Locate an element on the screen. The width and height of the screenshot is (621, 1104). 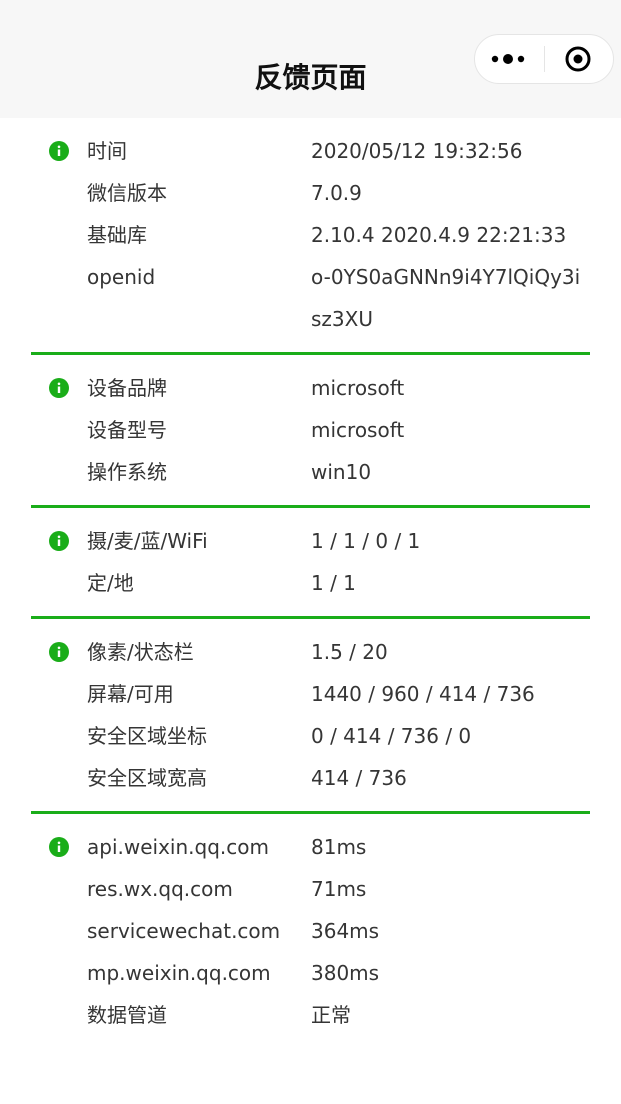
info-value: 414 / 736 is located at coordinates (359, 778).